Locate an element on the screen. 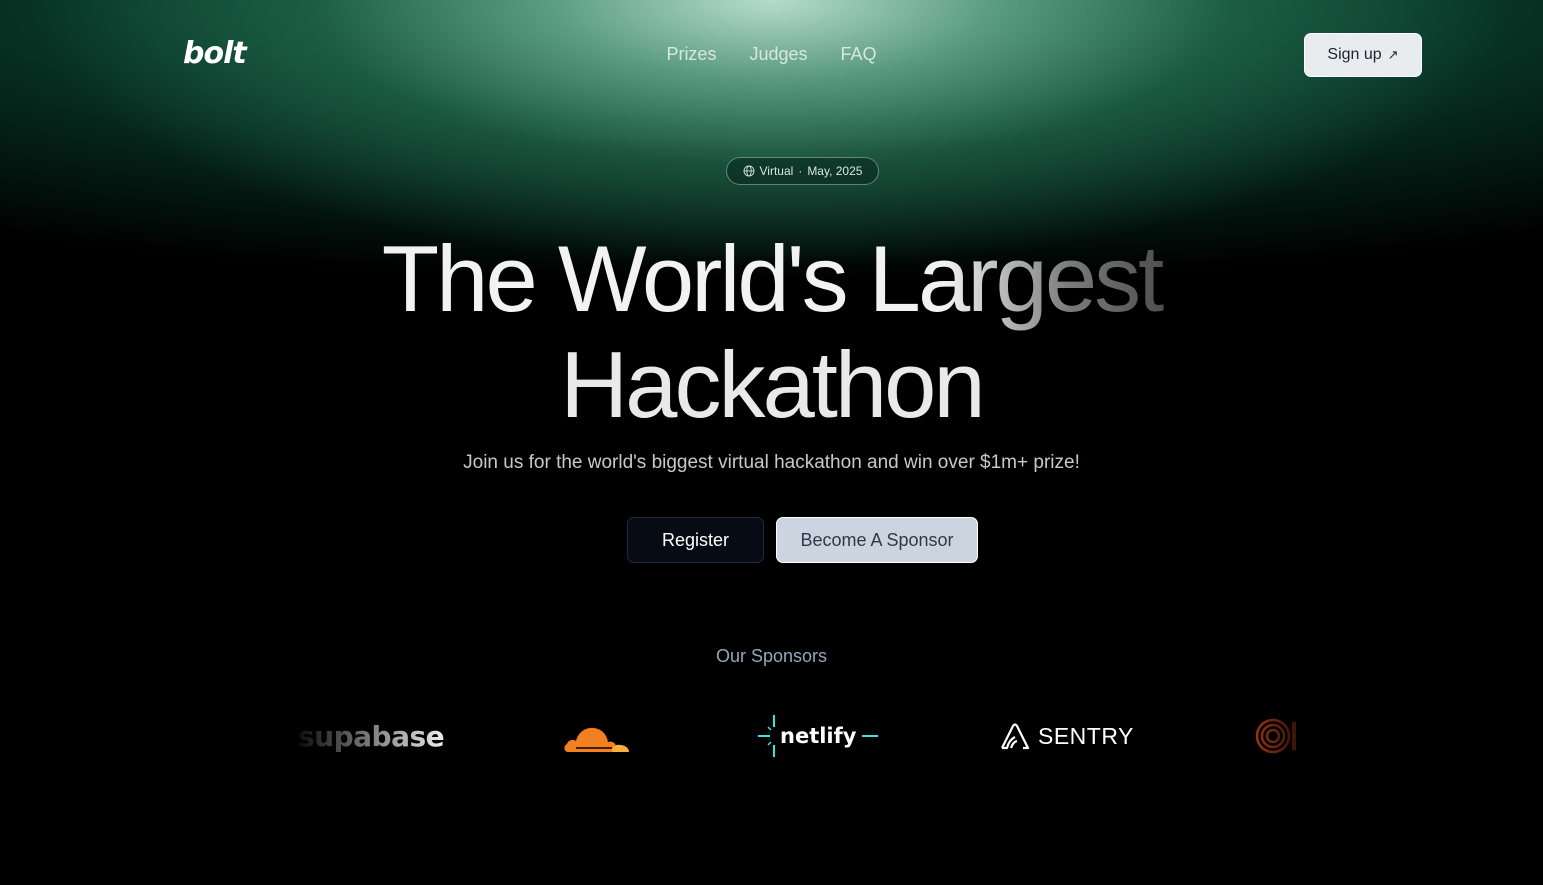 The image size is (1543, 885). netlify-logo: netlify is located at coordinates (818, 736).